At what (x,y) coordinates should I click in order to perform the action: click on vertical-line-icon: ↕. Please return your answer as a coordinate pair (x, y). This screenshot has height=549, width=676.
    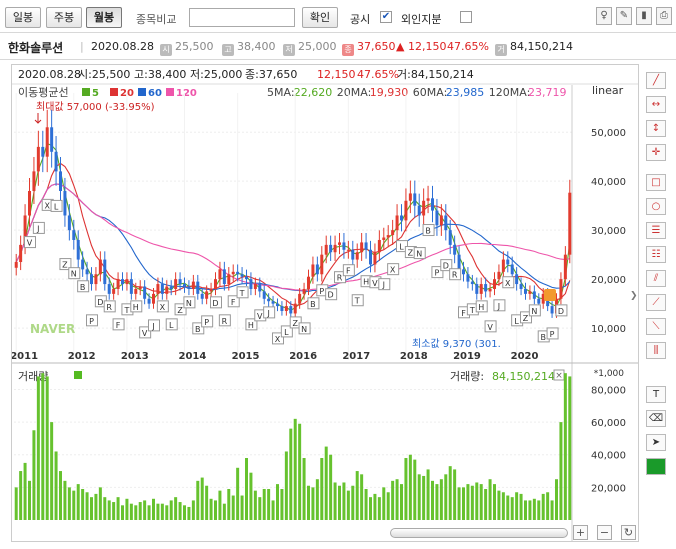
    Looking at the image, I should click on (656, 128).